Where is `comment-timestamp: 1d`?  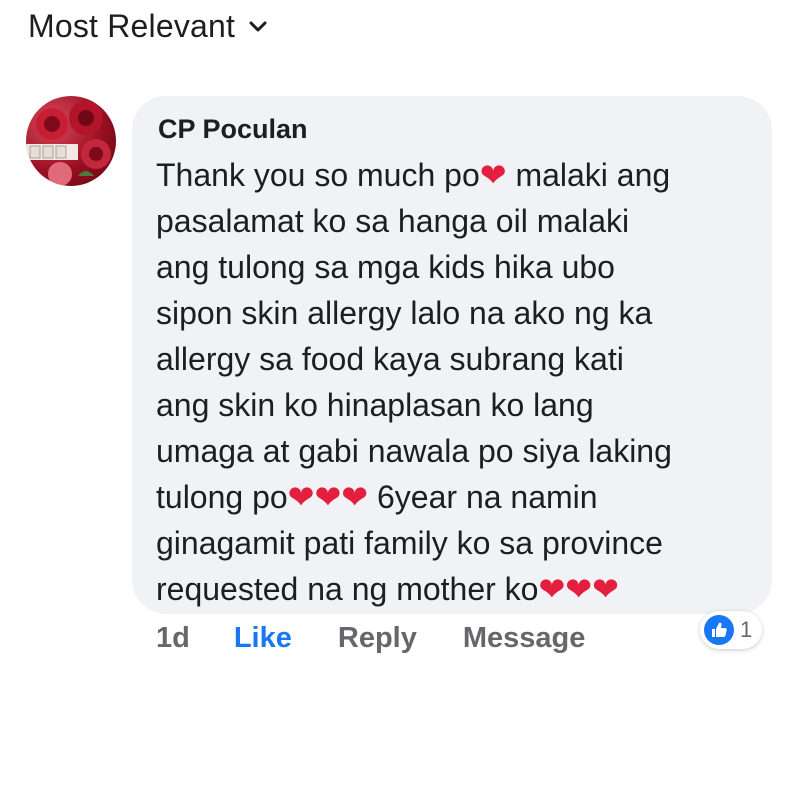 comment-timestamp: 1d is located at coordinates (173, 638).